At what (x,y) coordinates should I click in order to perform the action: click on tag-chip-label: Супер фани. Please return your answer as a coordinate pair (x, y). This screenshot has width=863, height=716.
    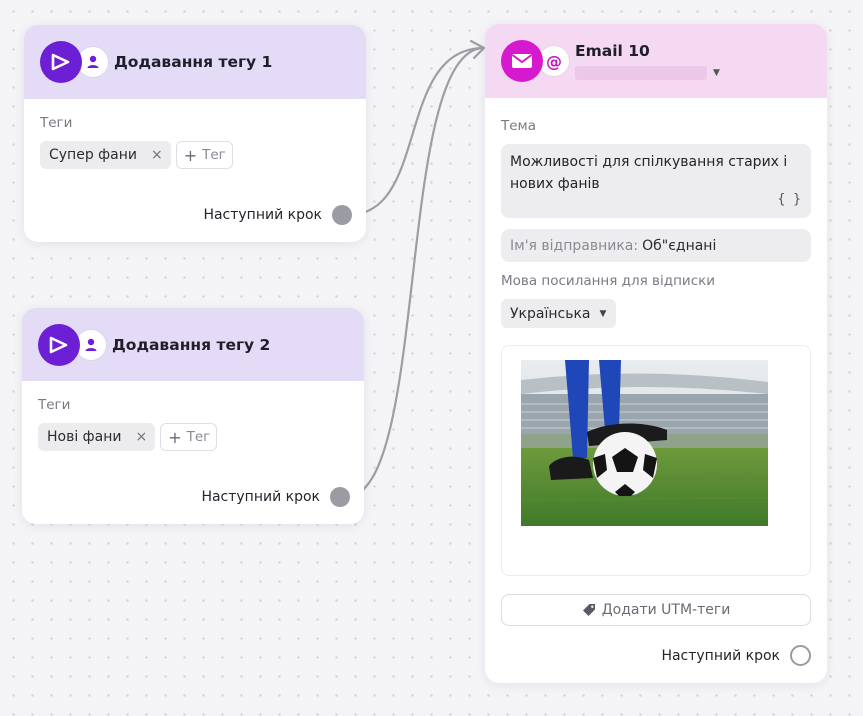
    Looking at the image, I should click on (93, 155).